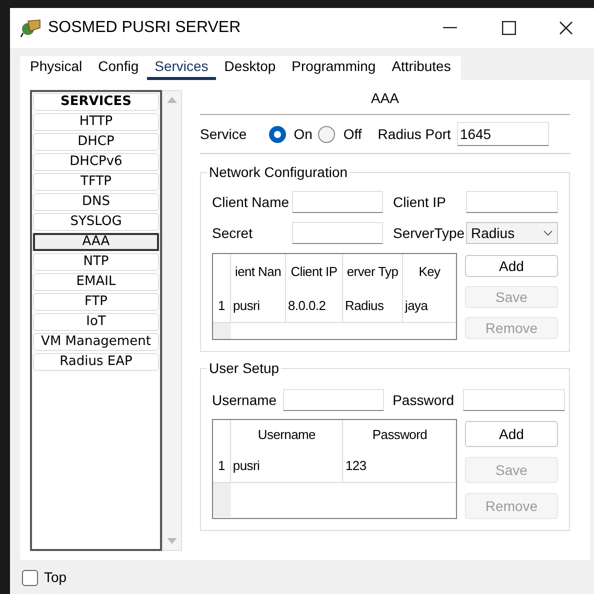 The width and height of the screenshot is (594, 594). Describe the element at coordinates (373, 271) in the screenshot. I see `column-header: erver Typ` at that location.